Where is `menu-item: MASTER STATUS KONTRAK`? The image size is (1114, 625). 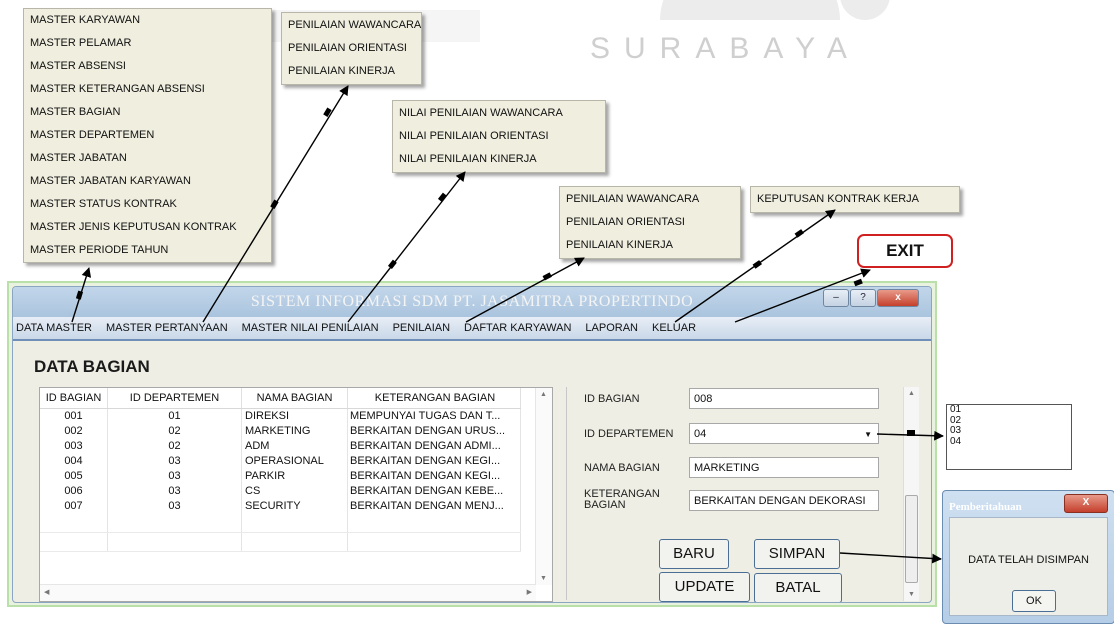
menu-item: MASTER STATUS KONTRAK is located at coordinates (147, 204).